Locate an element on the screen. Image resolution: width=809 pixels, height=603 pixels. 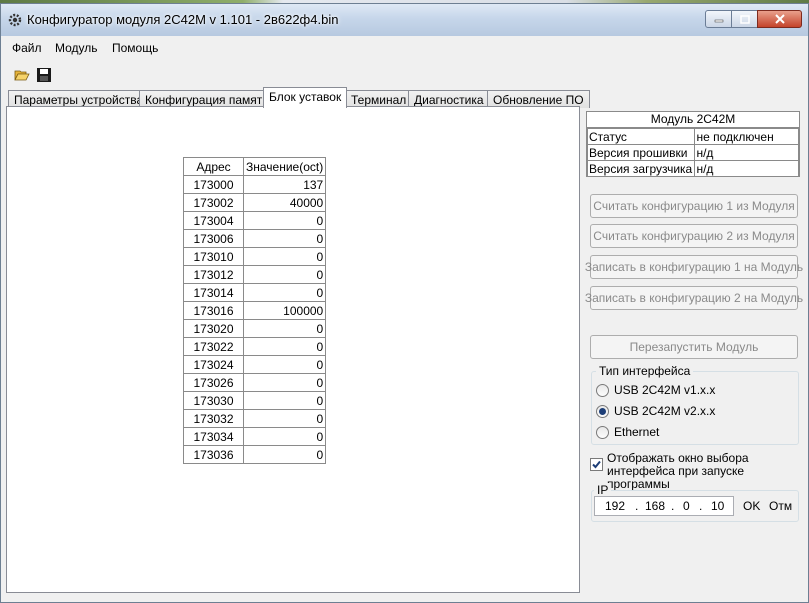
read-config1-button: Считать конфигурацию 1 из Модуля is located at coordinates (694, 206).